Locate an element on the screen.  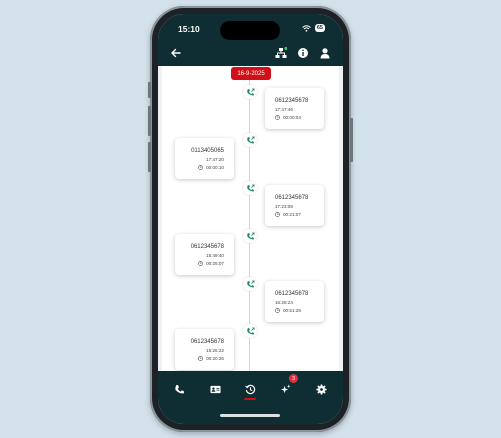
settings-icon is located at coordinates (321, 389).